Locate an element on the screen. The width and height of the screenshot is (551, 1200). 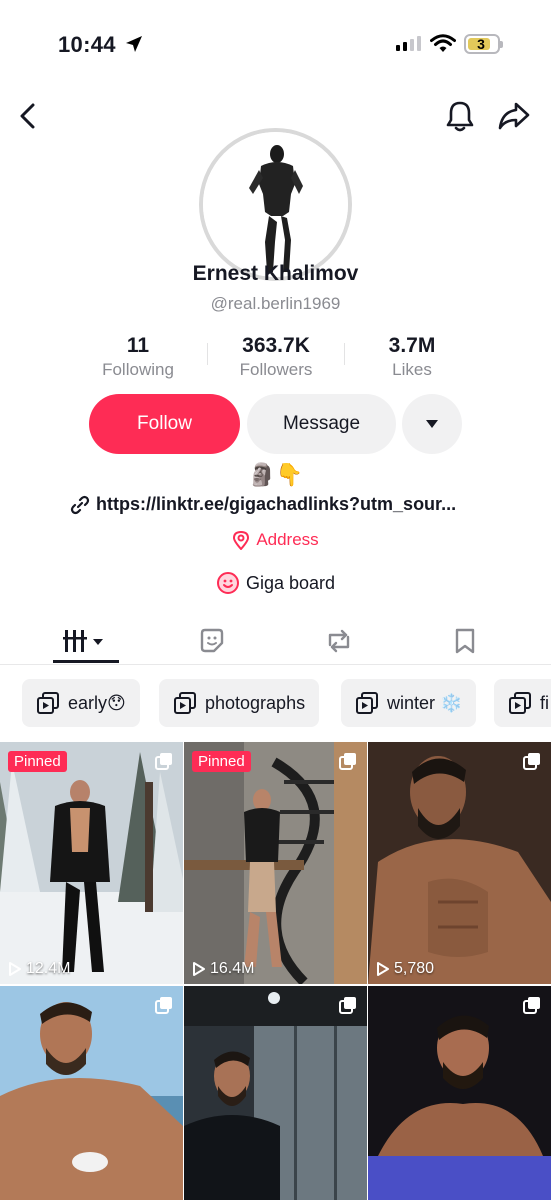
status-time: 10:44 is located at coordinates (87, 44).